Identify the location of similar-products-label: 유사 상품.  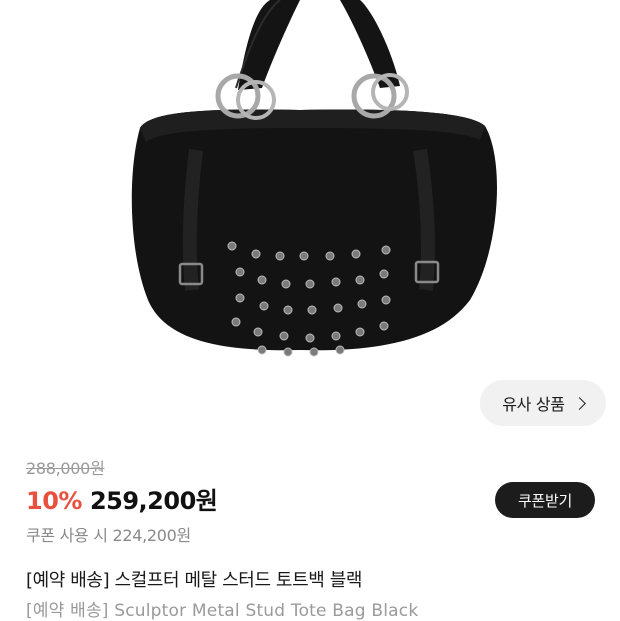
(533, 404).